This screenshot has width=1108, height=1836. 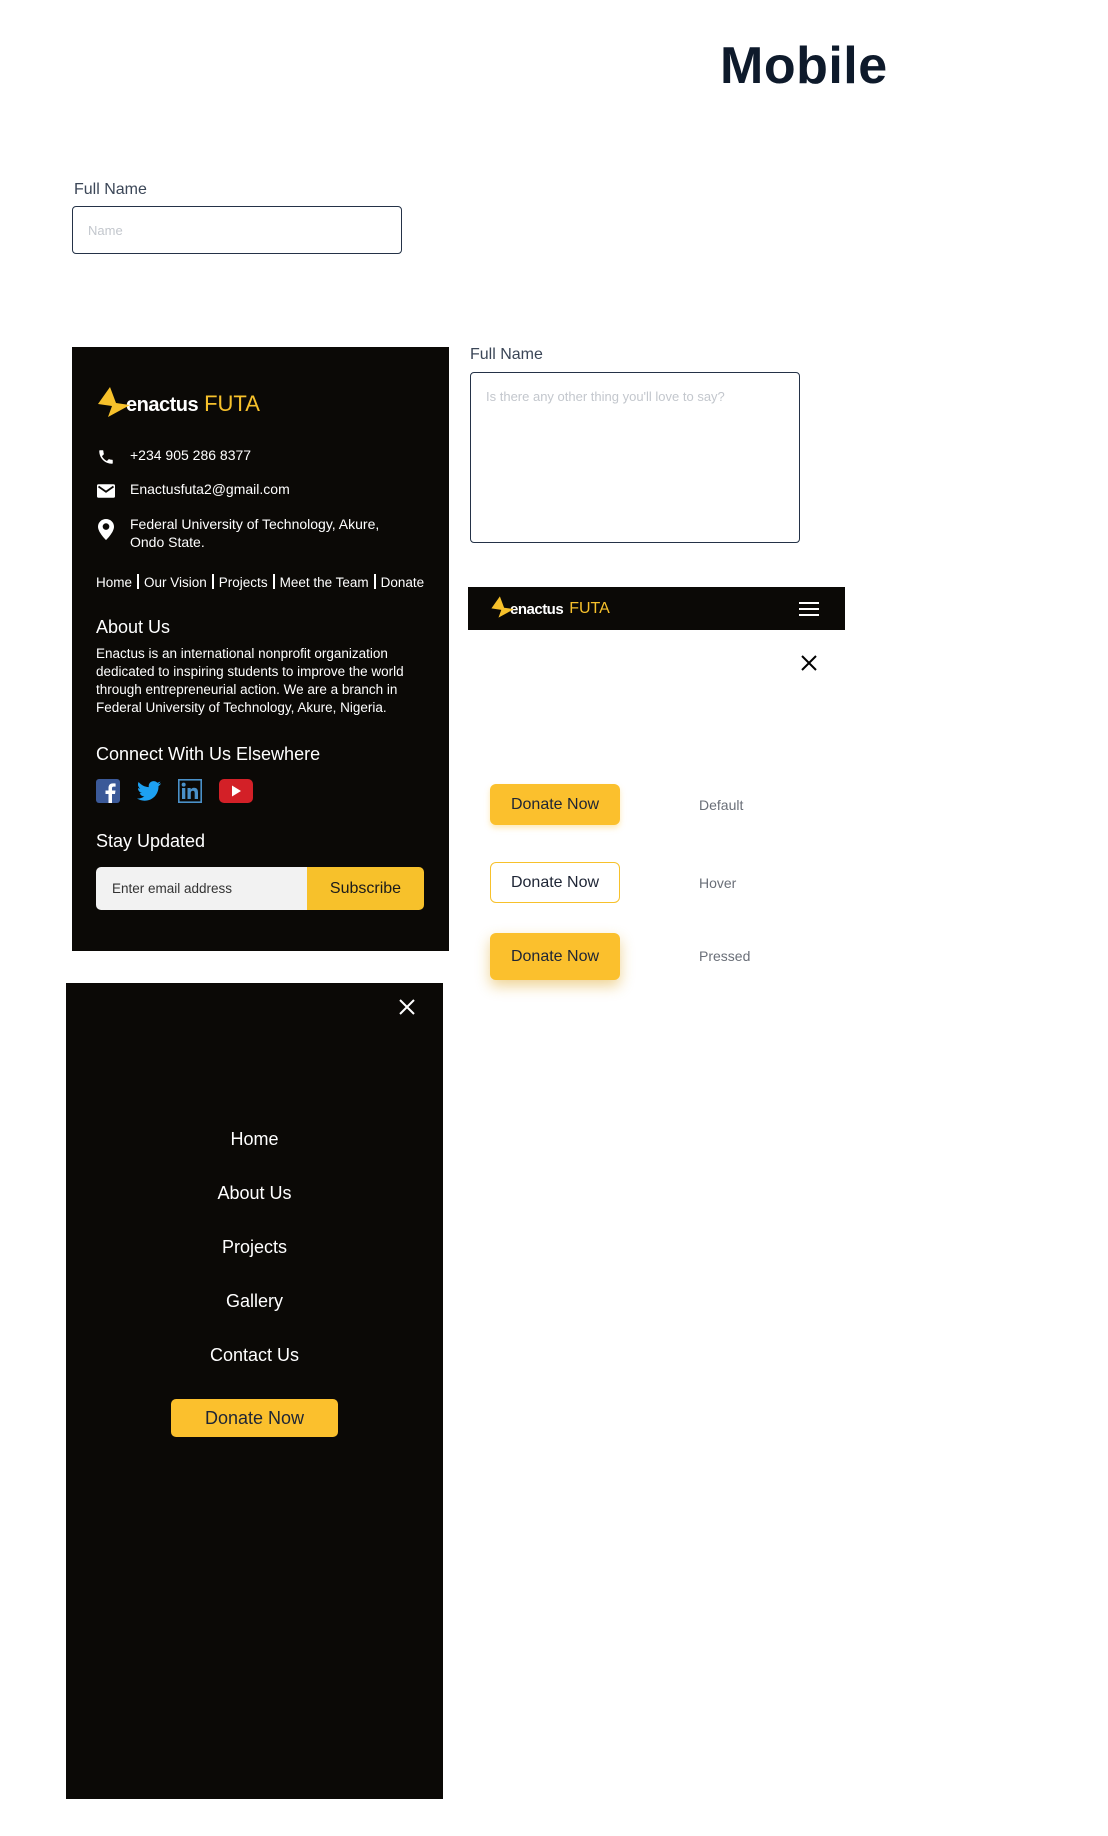 What do you see at coordinates (725, 956) in the screenshot?
I see `state-label-pressed: Pressed` at bounding box center [725, 956].